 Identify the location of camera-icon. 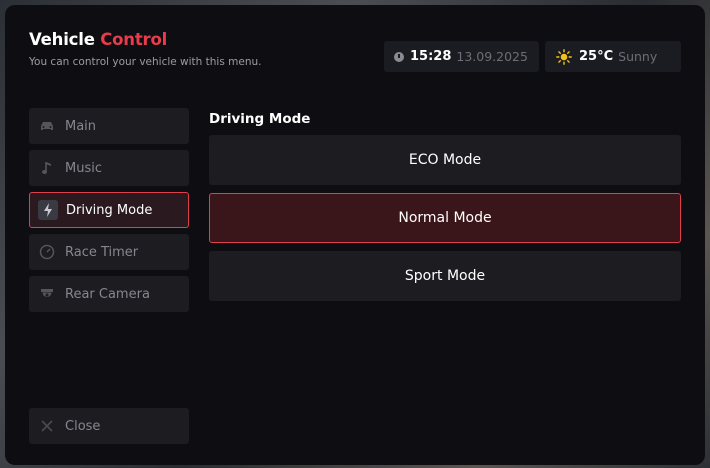
(47, 294).